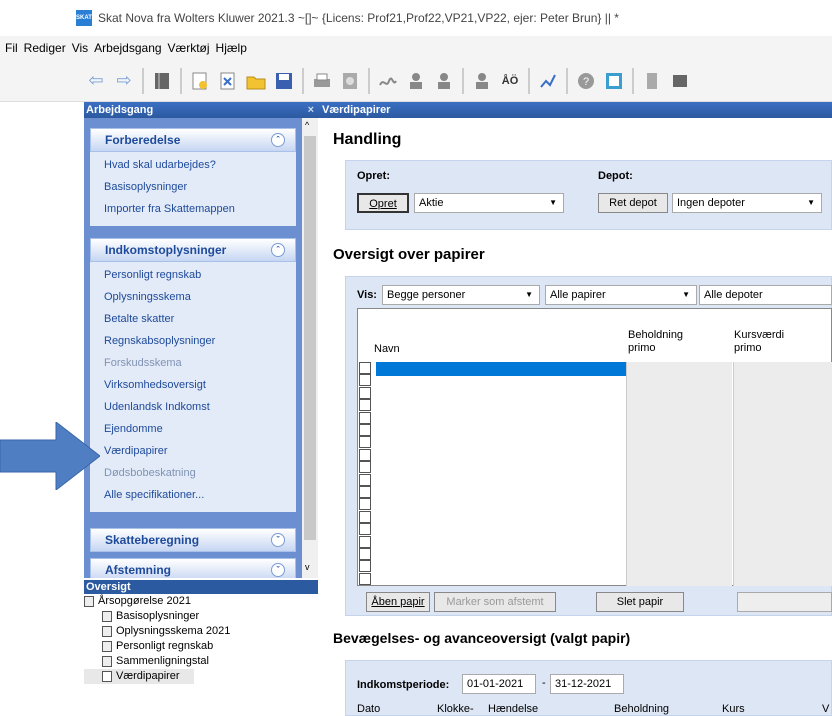 This screenshot has height=716, width=832. Describe the element at coordinates (633, 203) in the screenshot. I see `ret-depot-button: Ret depot` at that location.